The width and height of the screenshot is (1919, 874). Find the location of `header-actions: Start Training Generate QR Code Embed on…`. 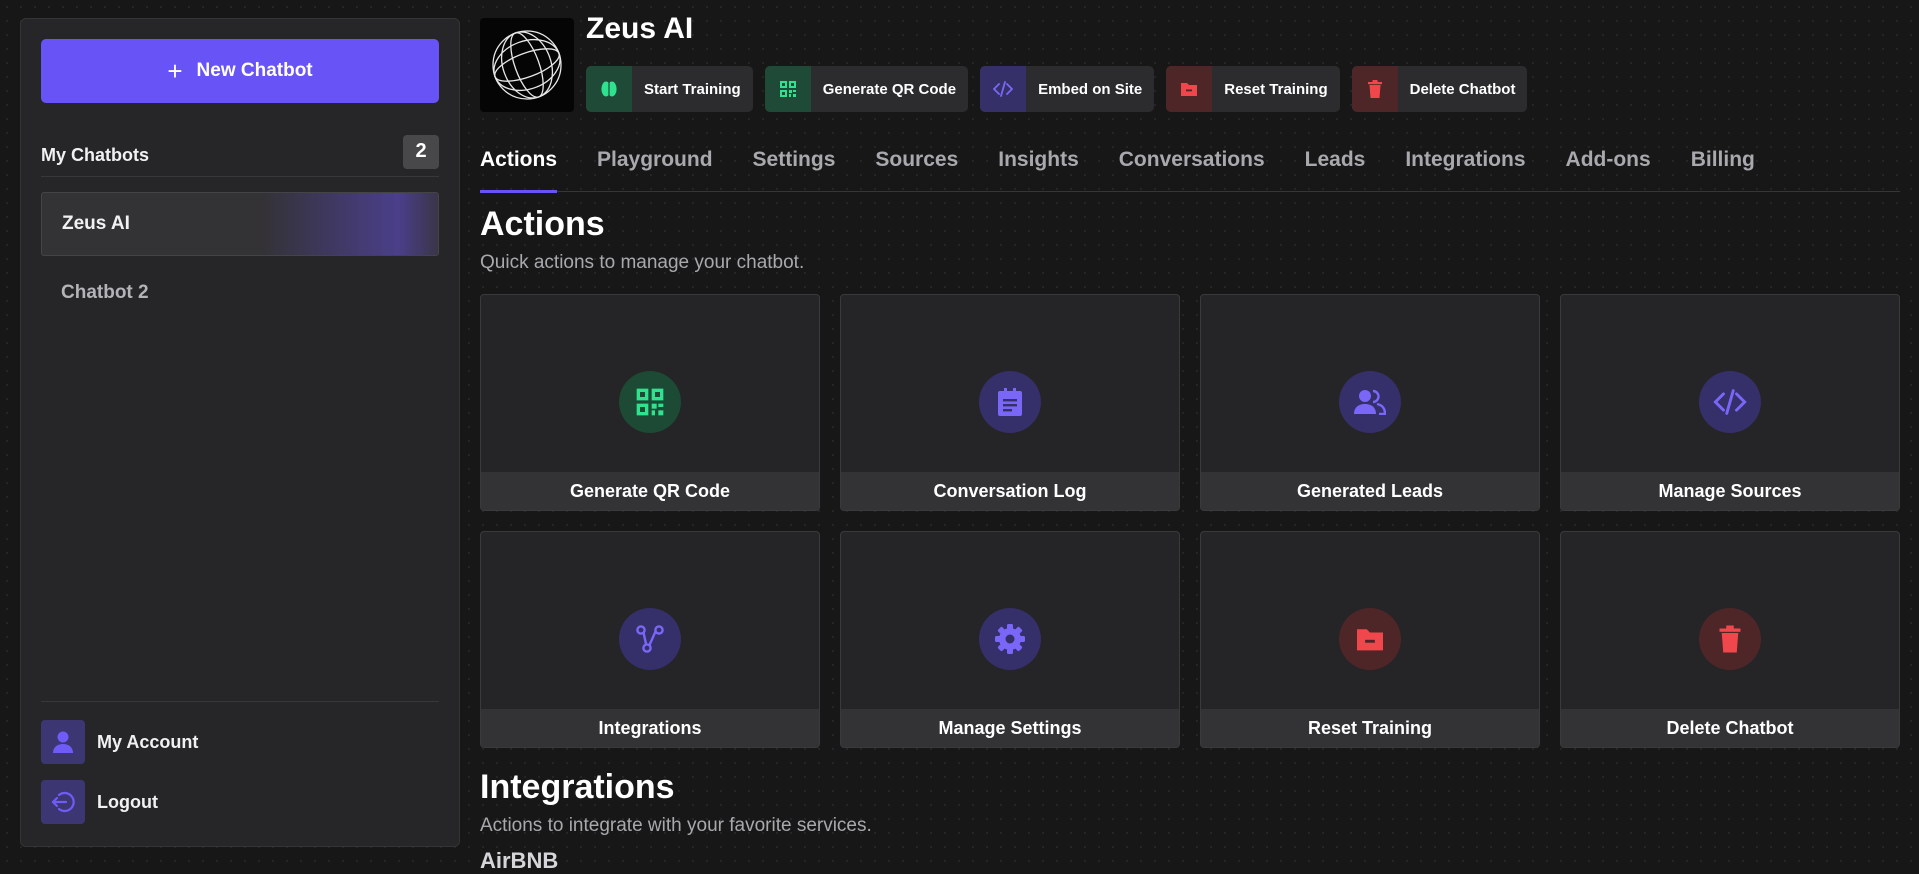

header-actions: Start Training Generate QR Code Embed on… is located at coordinates (1057, 89).